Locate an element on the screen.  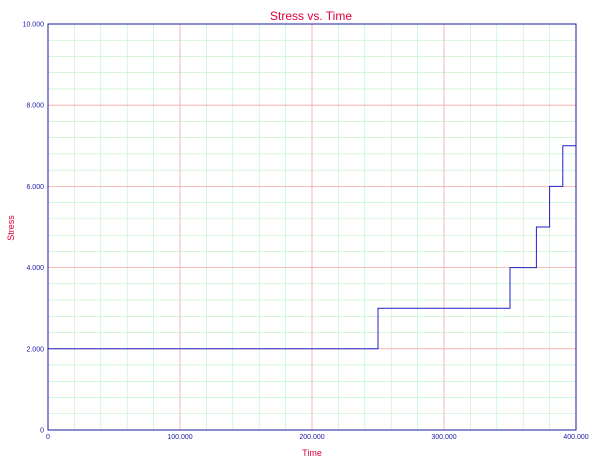
y-tick-label: 2.000 is located at coordinates (35, 349).